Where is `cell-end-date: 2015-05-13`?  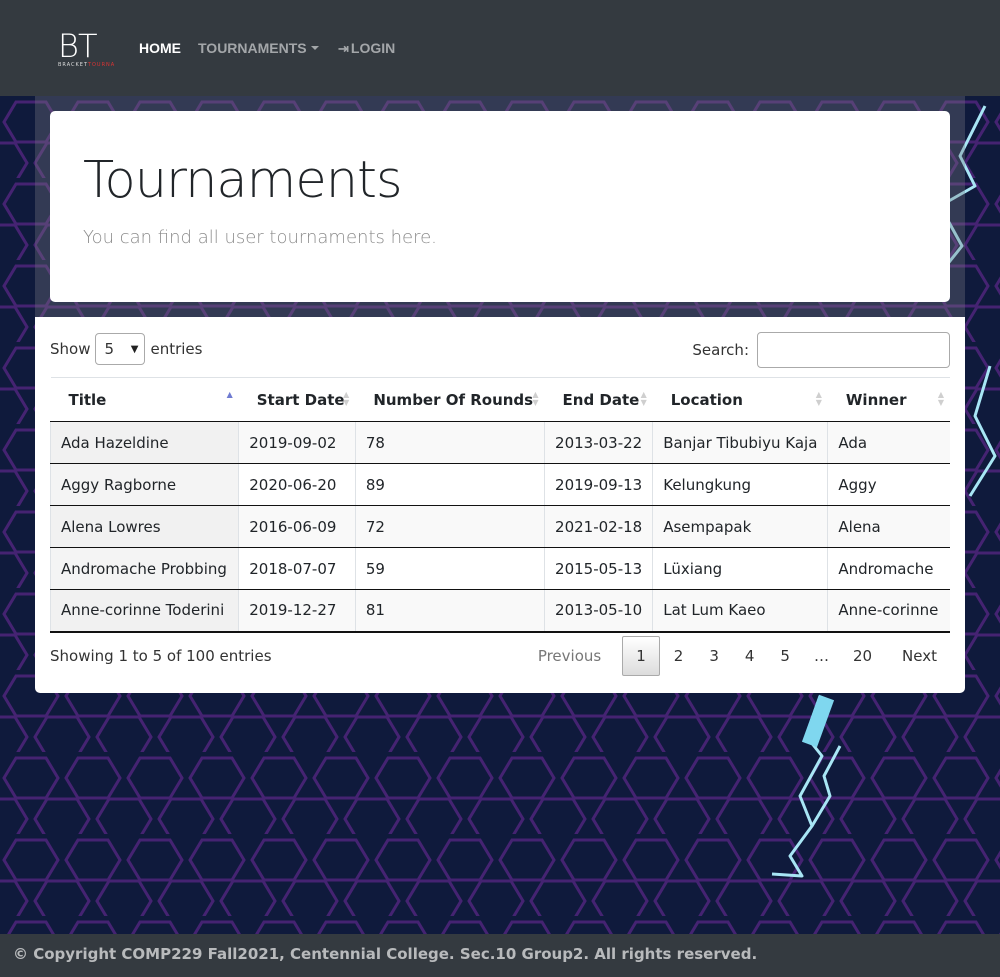 cell-end-date: 2015-05-13 is located at coordinates (598, 568).